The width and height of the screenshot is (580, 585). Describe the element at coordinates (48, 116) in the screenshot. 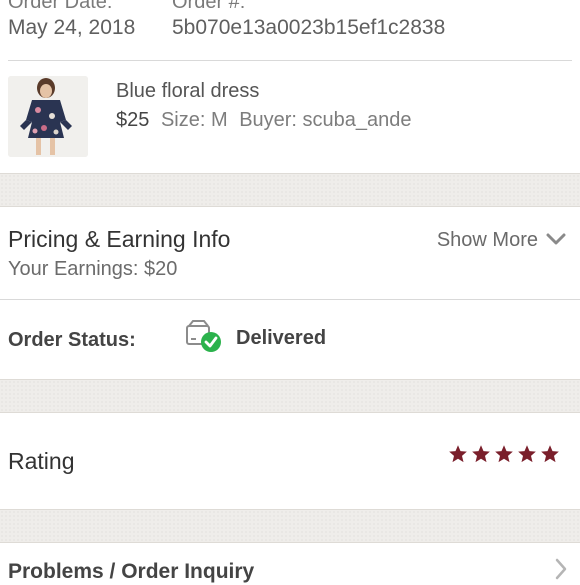

I see `item-thumbnail` at that location.